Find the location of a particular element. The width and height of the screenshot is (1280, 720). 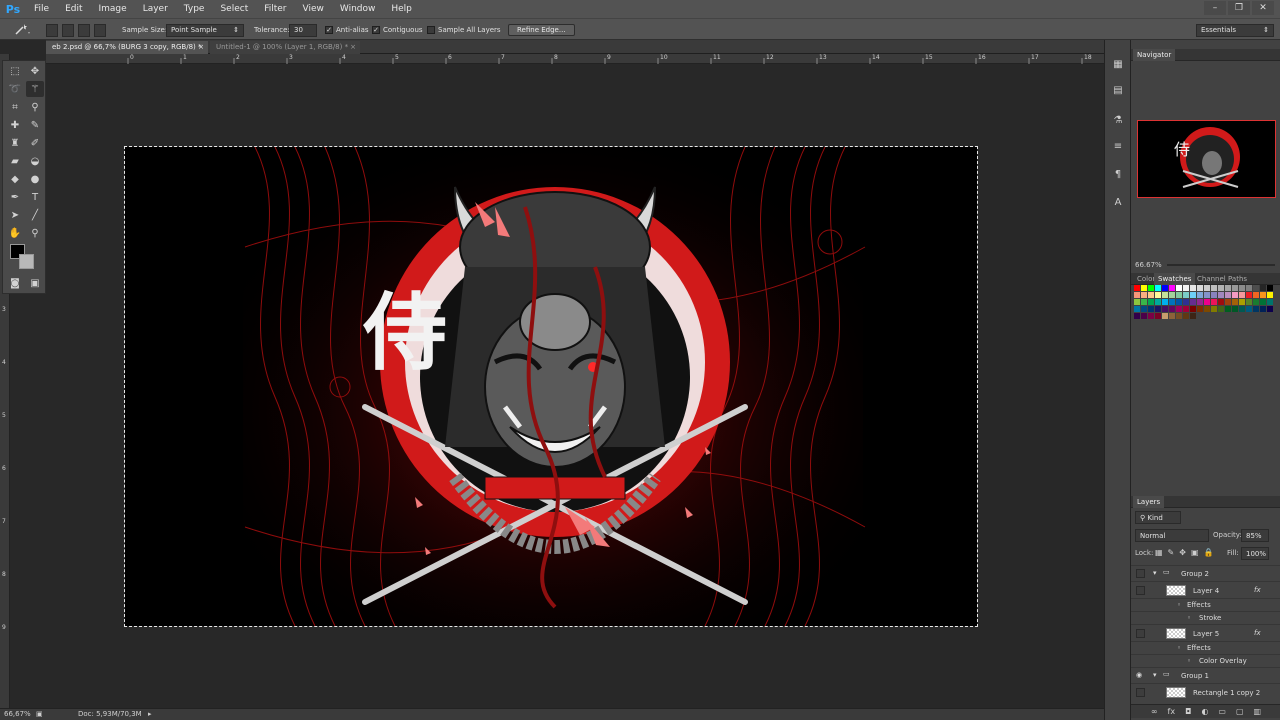

effect-row-color-overlay: ◦ Color Overlay is located at coordinates (1205, 660).